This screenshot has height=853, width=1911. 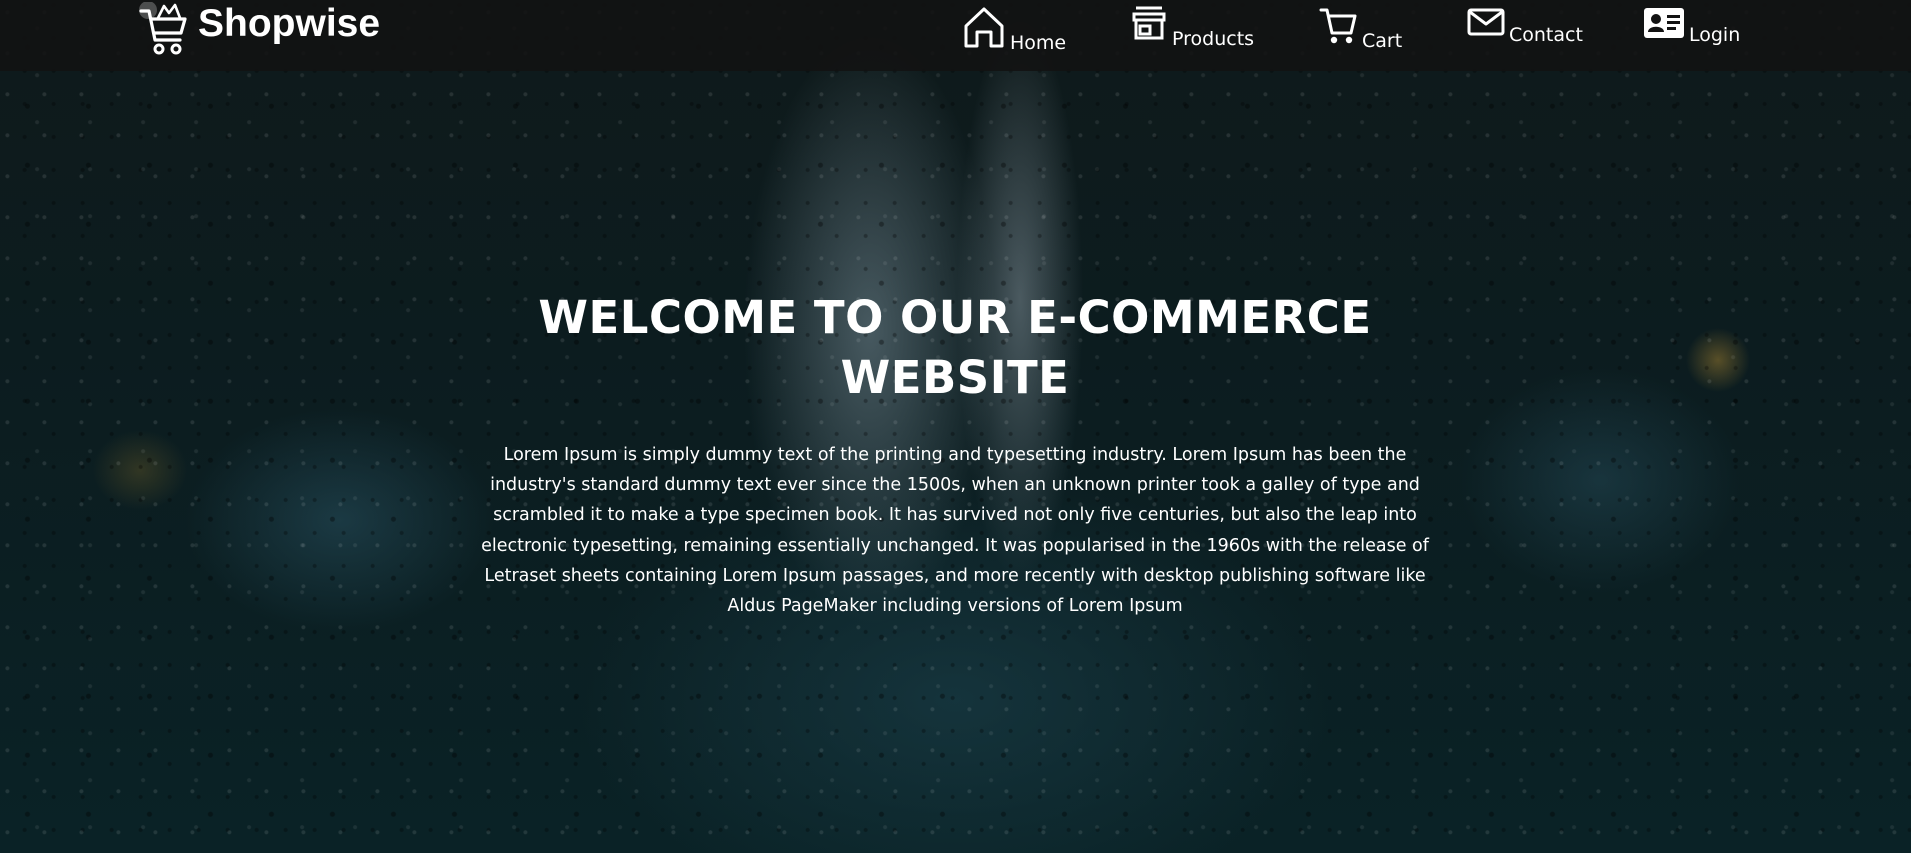 I want to click on nav-contact-label: Contact, so click(x=1546, y=35).